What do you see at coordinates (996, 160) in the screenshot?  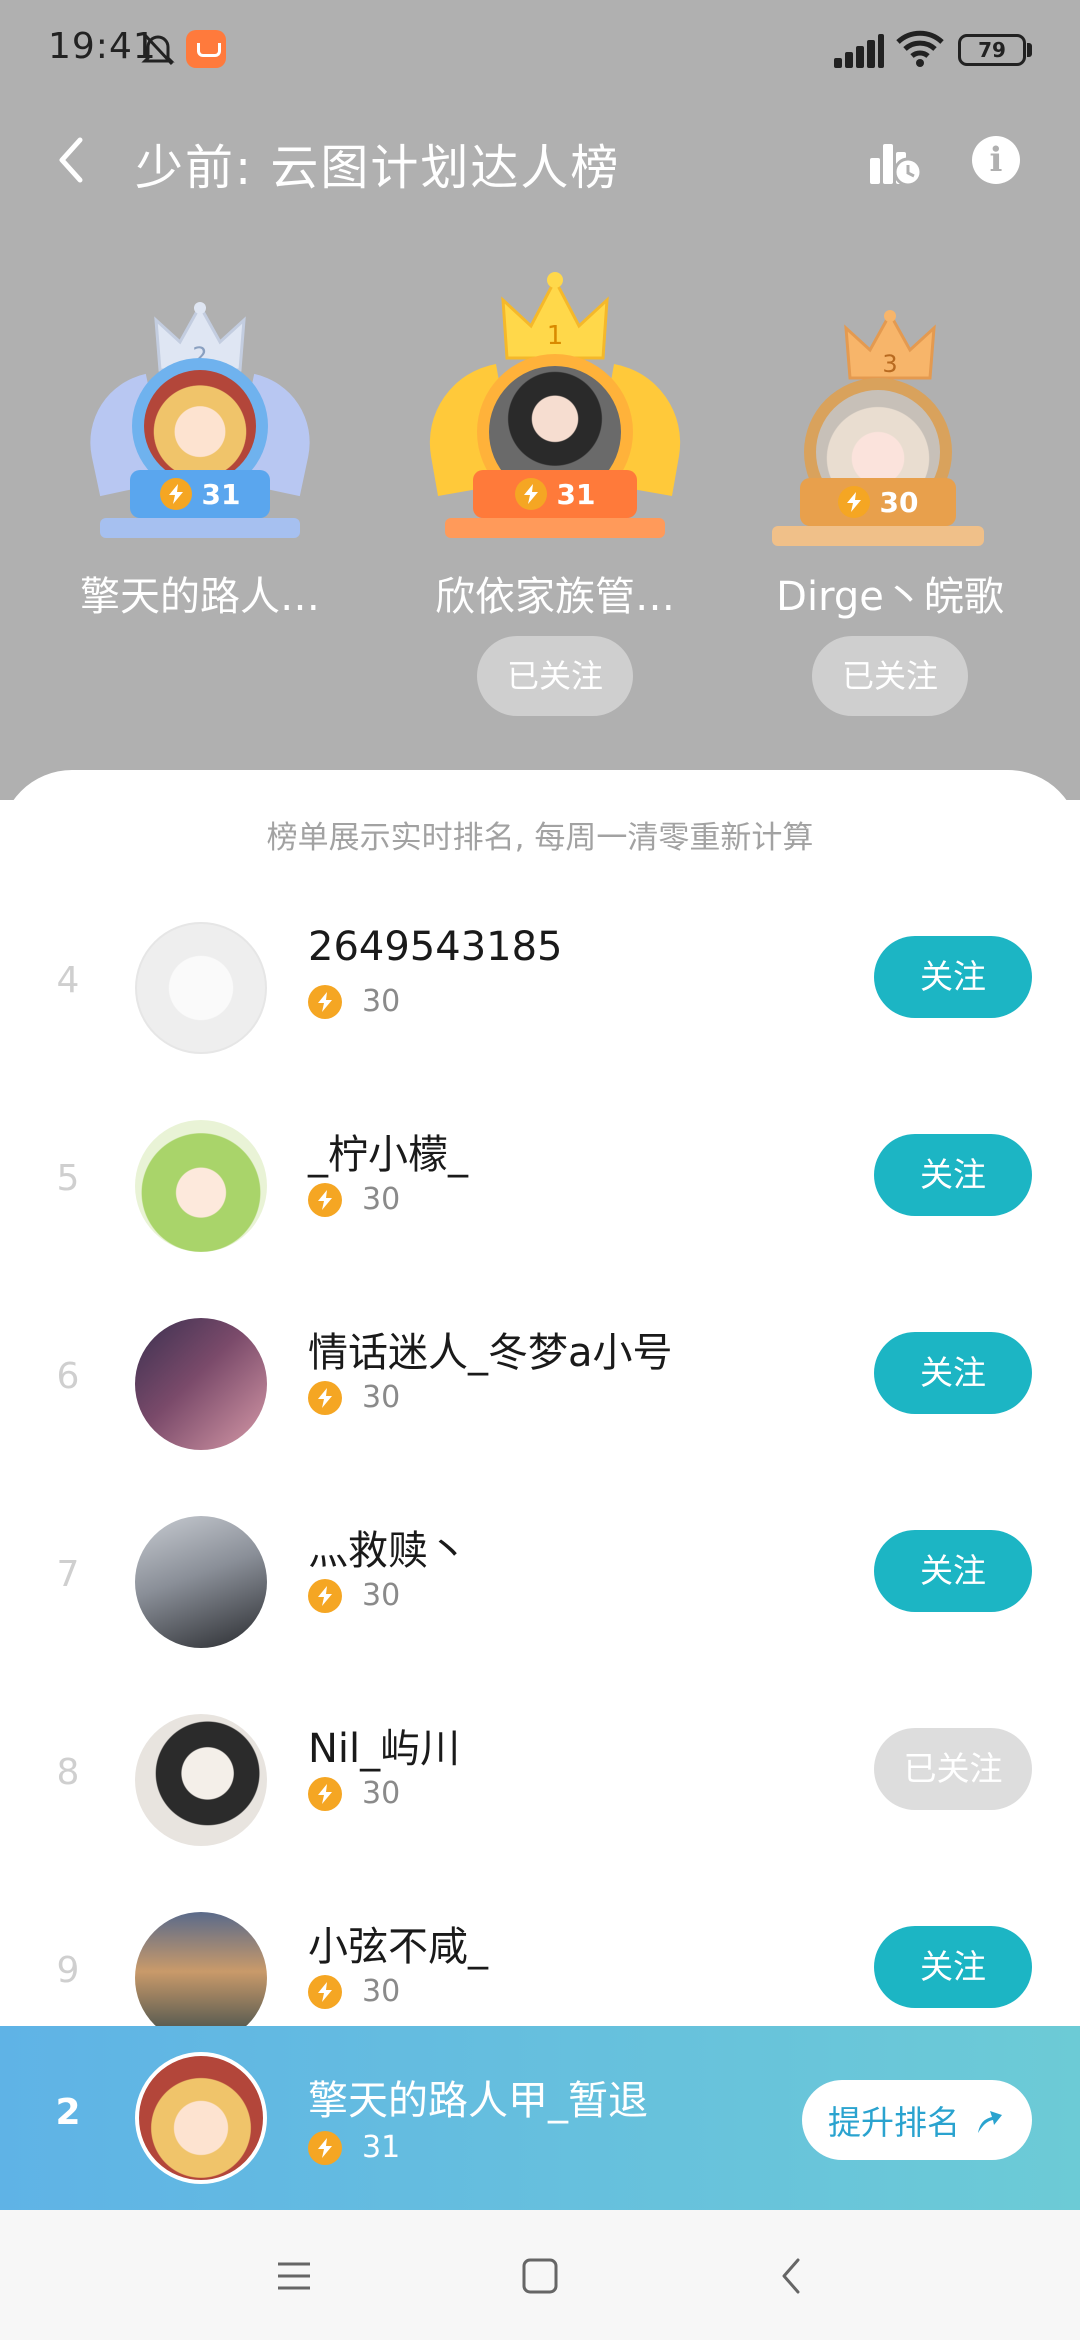 I see `info-icon: i` at bounding box center [996, 160].